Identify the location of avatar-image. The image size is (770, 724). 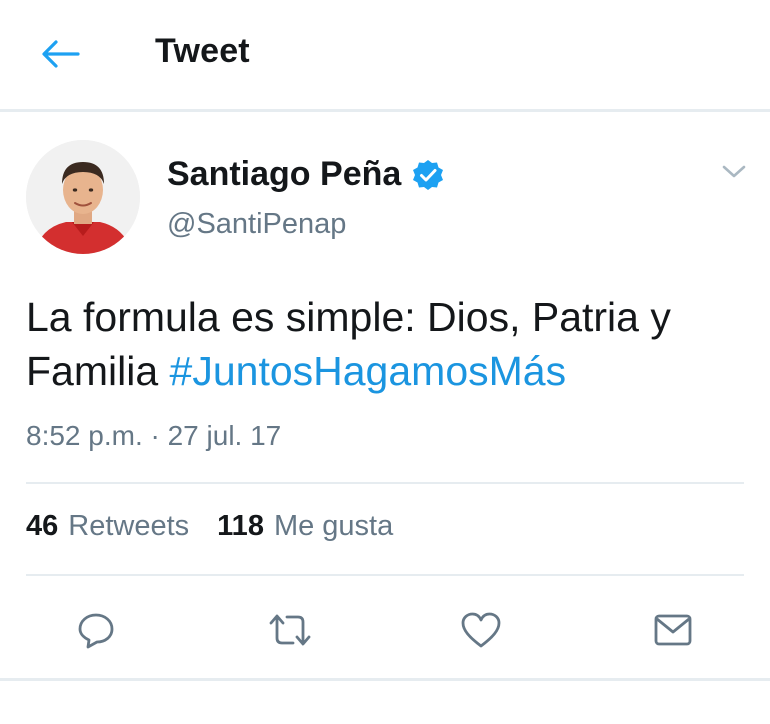
(83, 197).